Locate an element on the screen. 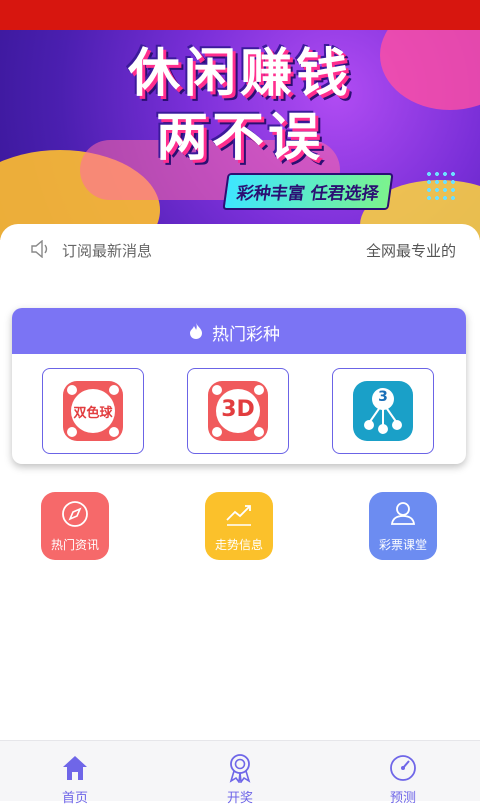 This screenshot has width=480, height=806. 3d-lottery-icon: 3D is located at coordinates (238, 411).